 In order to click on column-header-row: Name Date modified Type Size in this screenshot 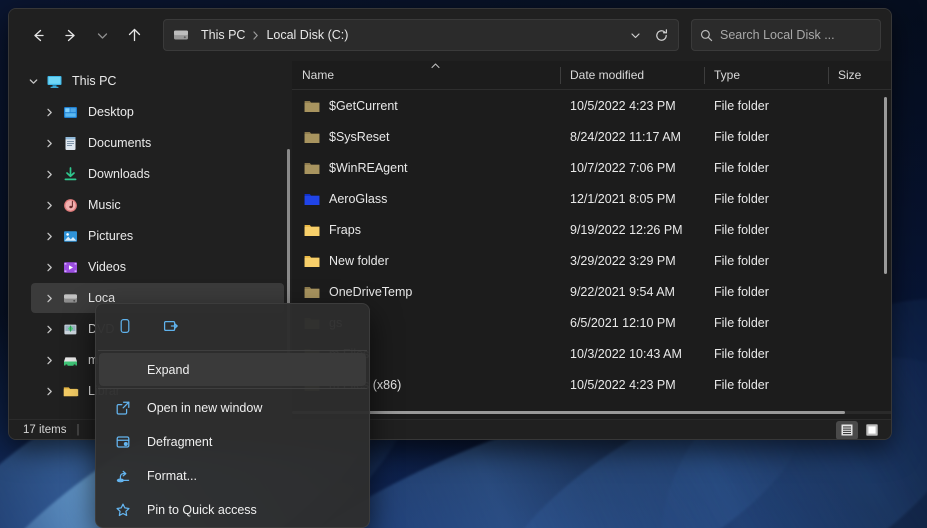, I will do `click(591, 75)`.